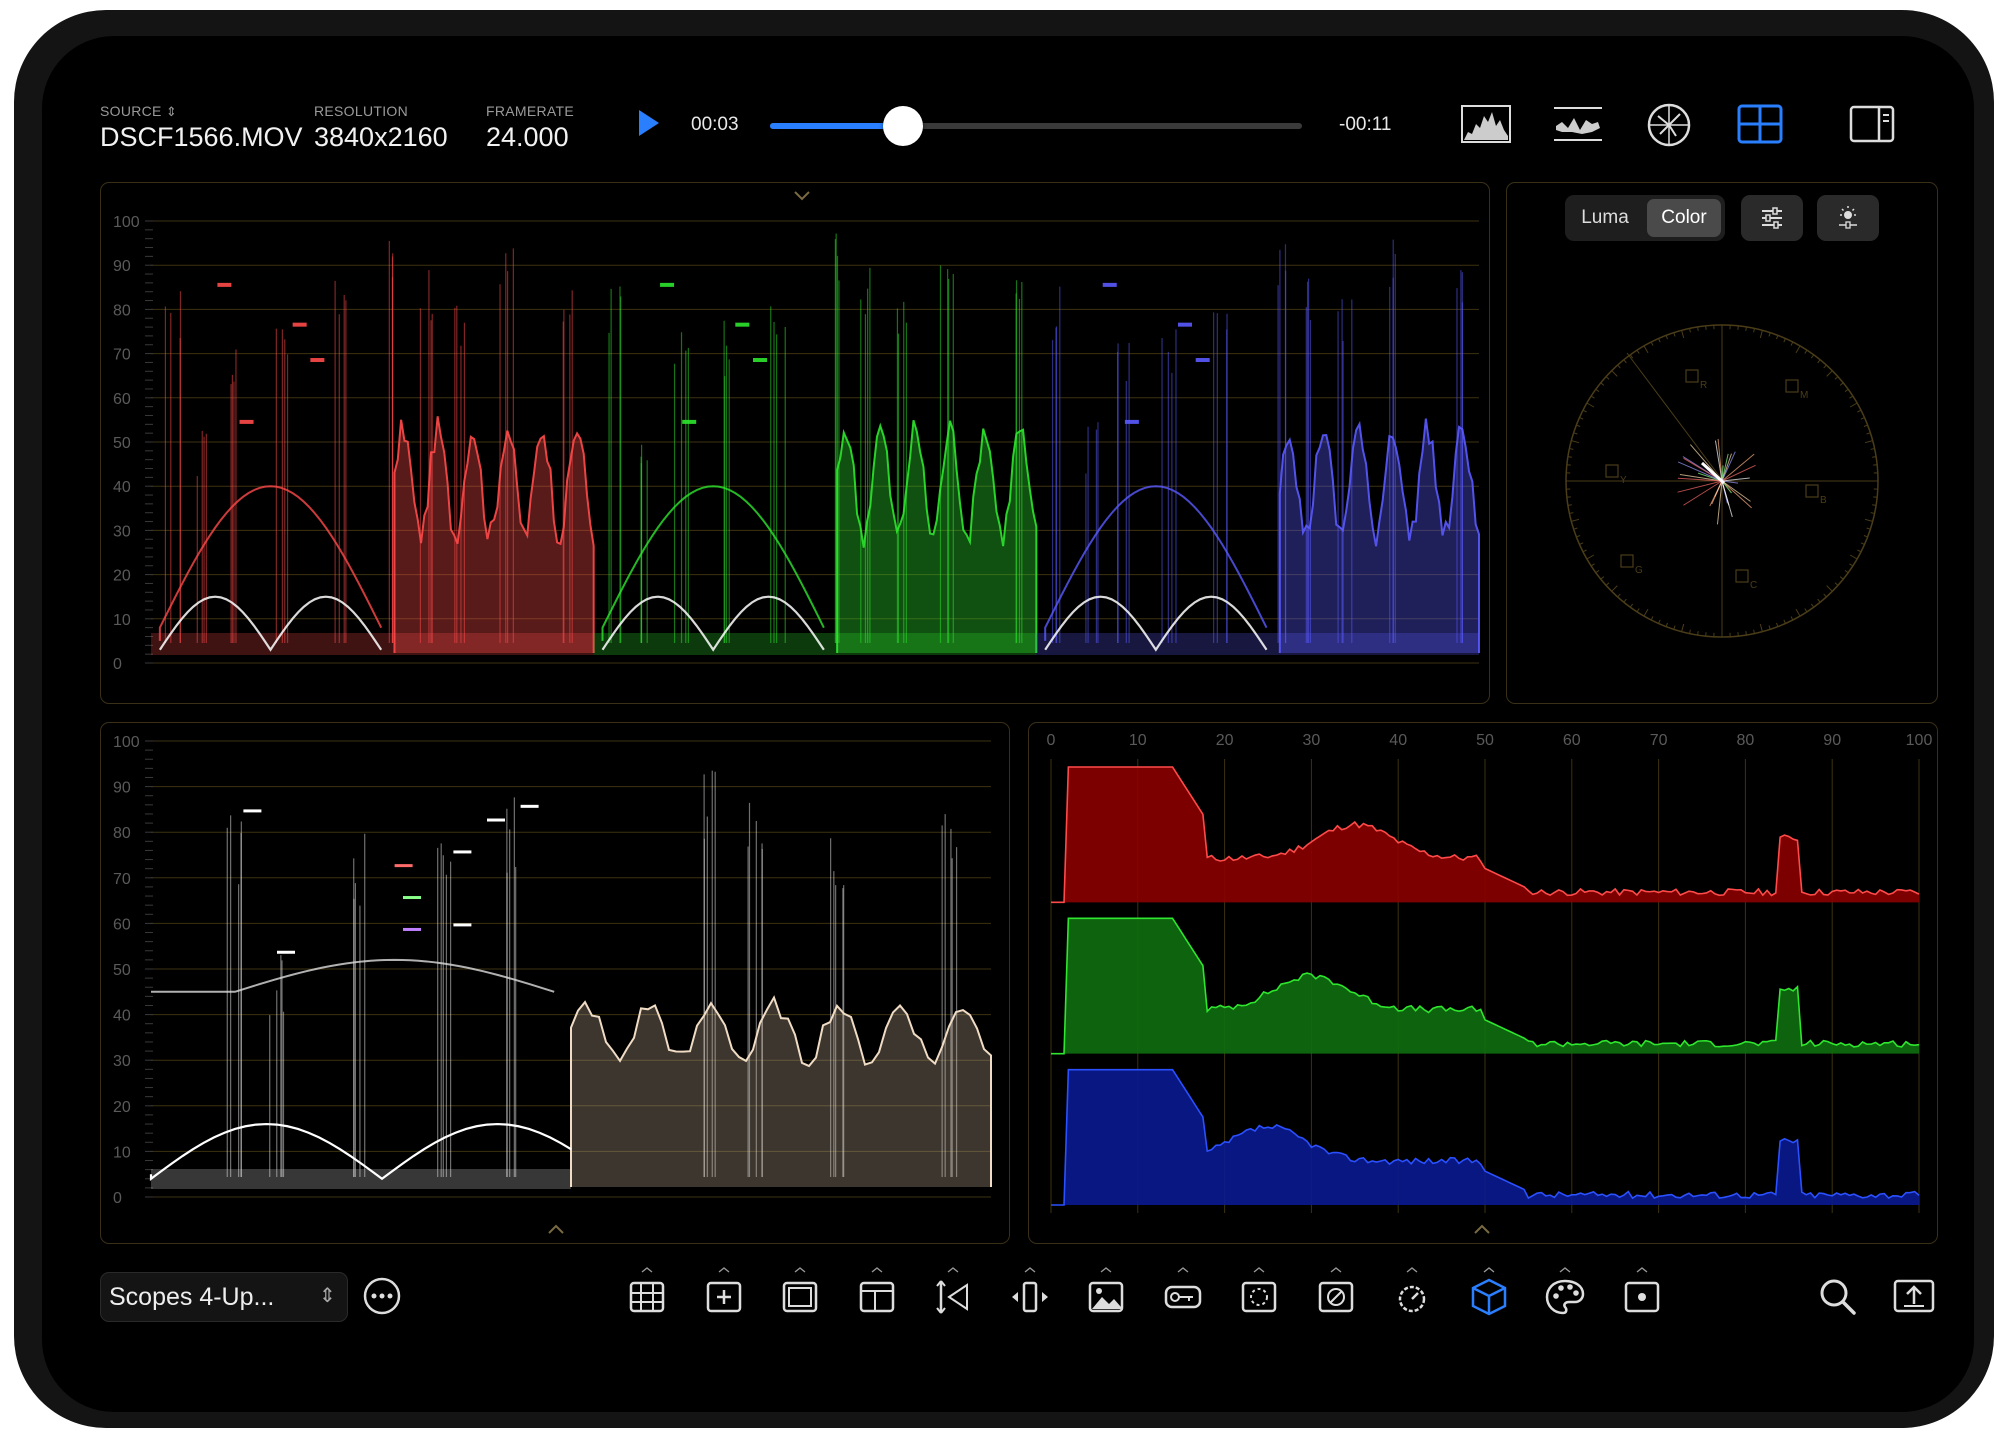 The width and height of the screenshot is (2000, 1440). I want to click on play-icon, so click(649, 123).